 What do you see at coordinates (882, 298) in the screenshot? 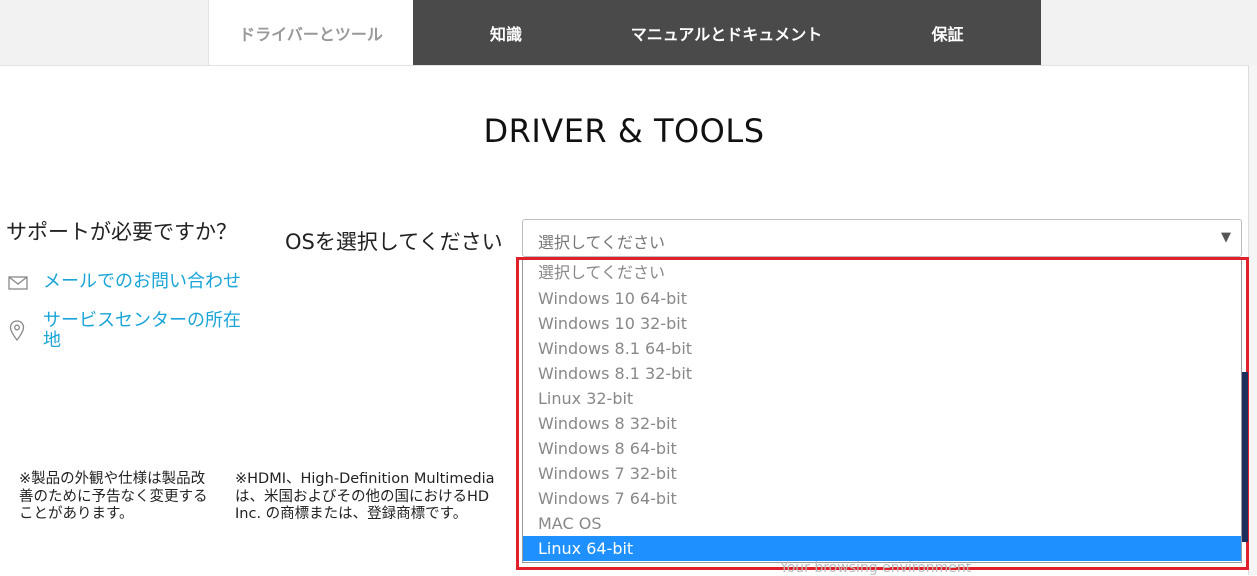
I see `os-option: Windows 10 64-bit` at bounding box center [882, 298].